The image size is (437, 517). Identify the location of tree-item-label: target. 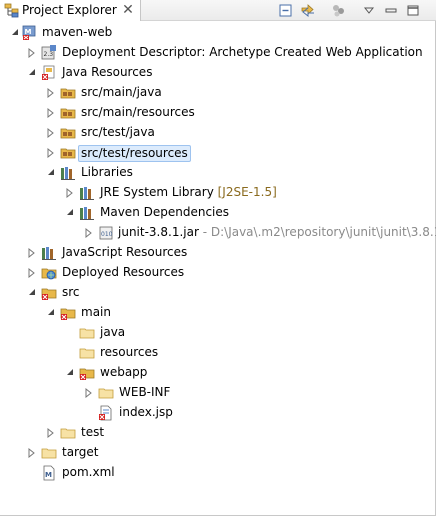
(80, 452).